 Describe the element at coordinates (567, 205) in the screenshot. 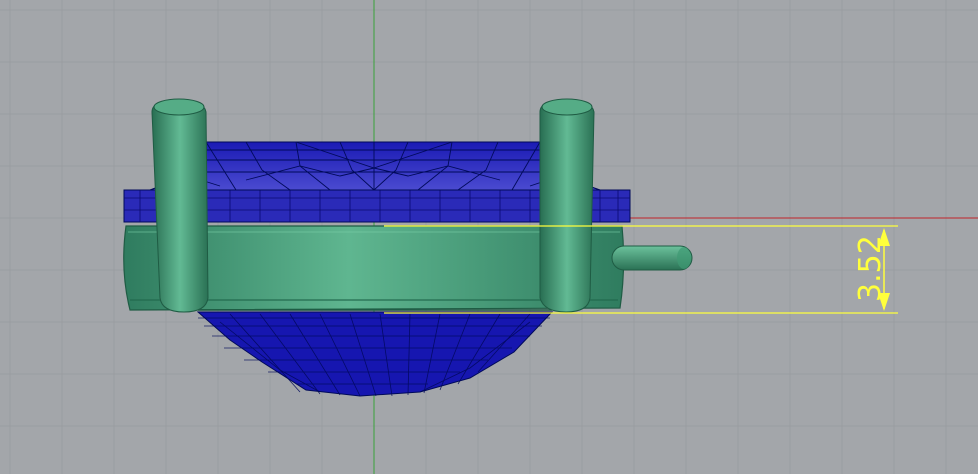

I see `right-prong` at that location.